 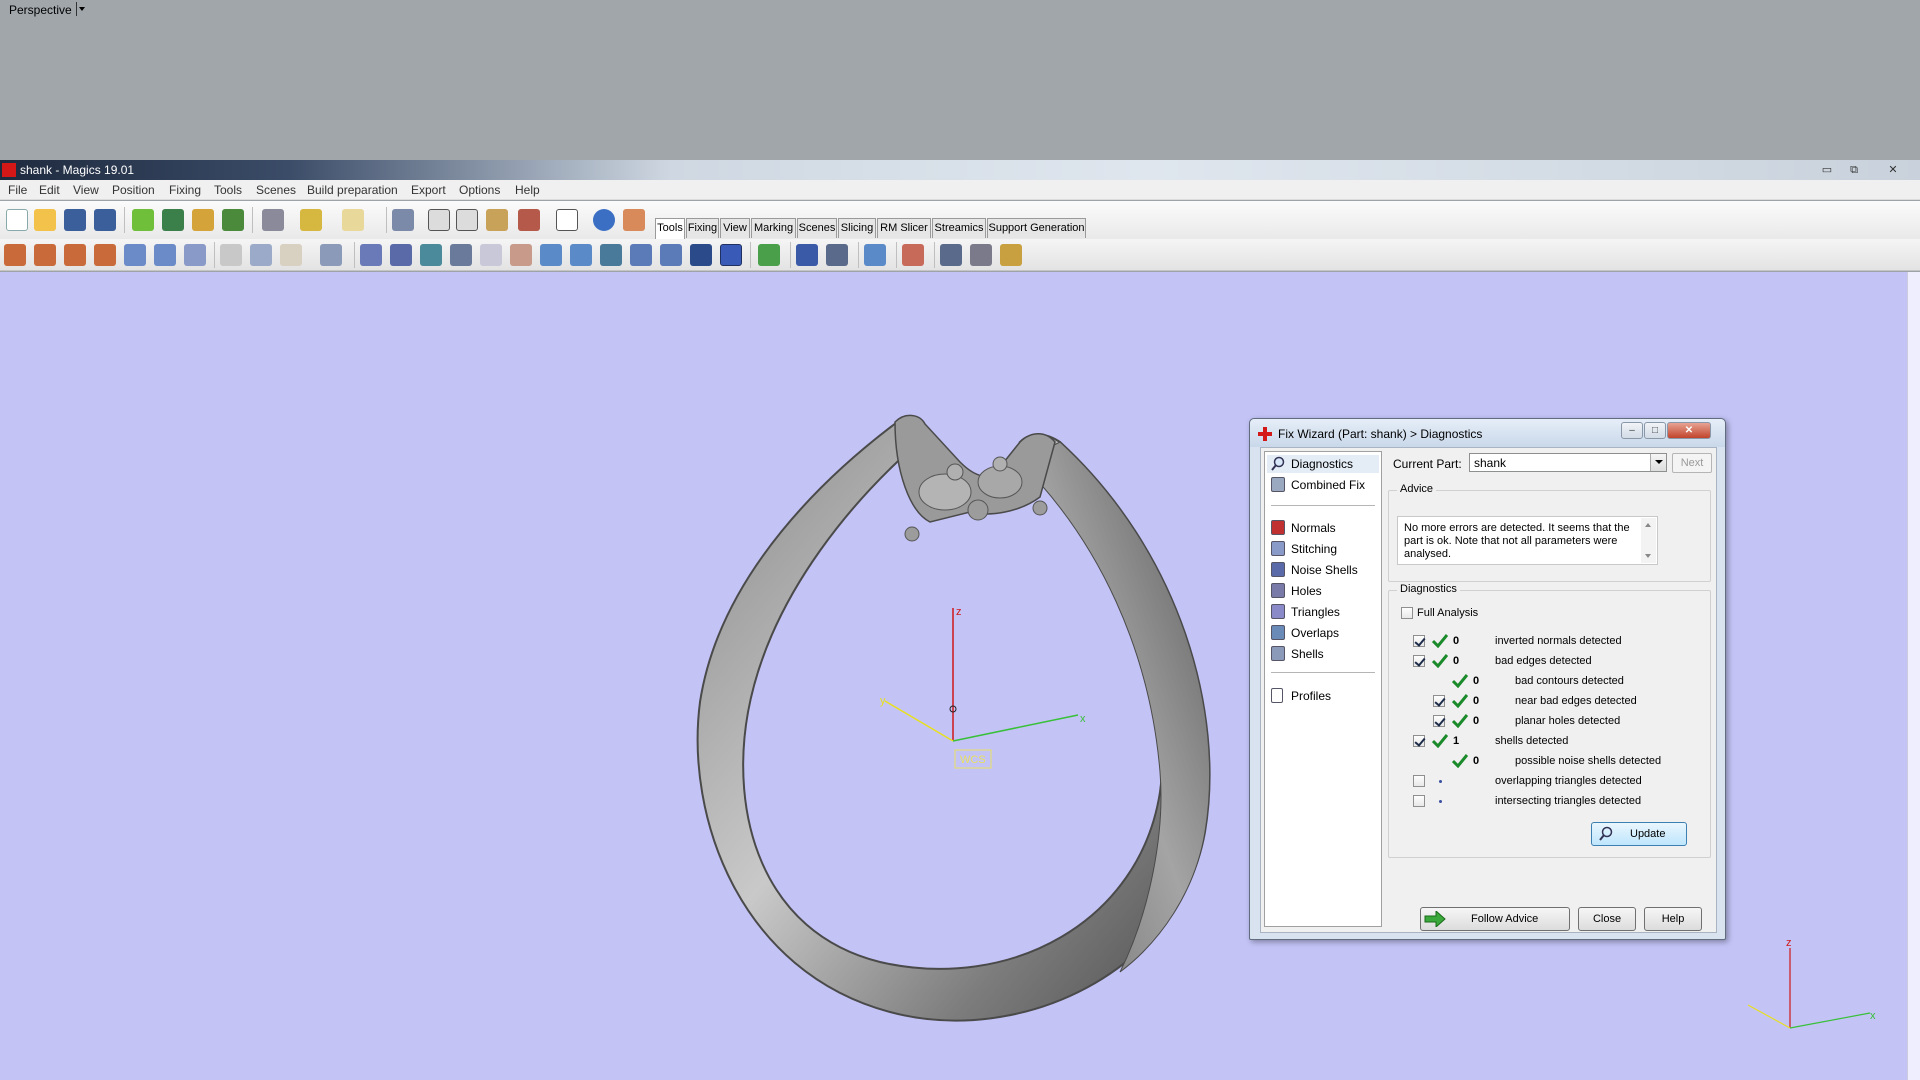 I want to click on save-part-icon, so click(x=173, y=220).